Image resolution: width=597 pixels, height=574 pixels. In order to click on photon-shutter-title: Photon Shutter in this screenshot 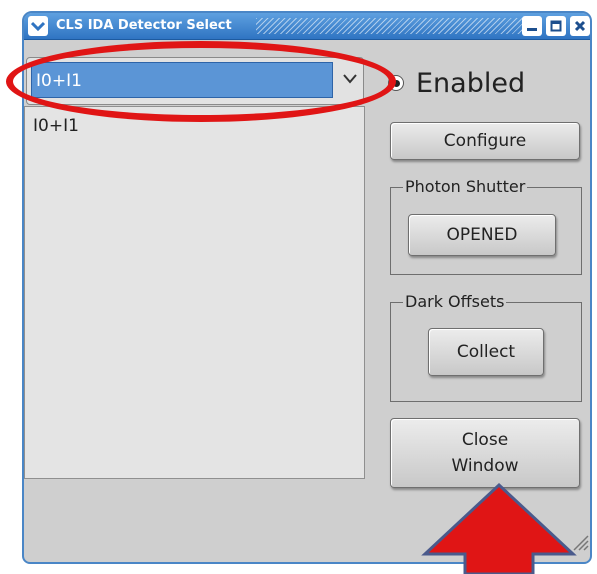, I will do `click(465, 187)`.